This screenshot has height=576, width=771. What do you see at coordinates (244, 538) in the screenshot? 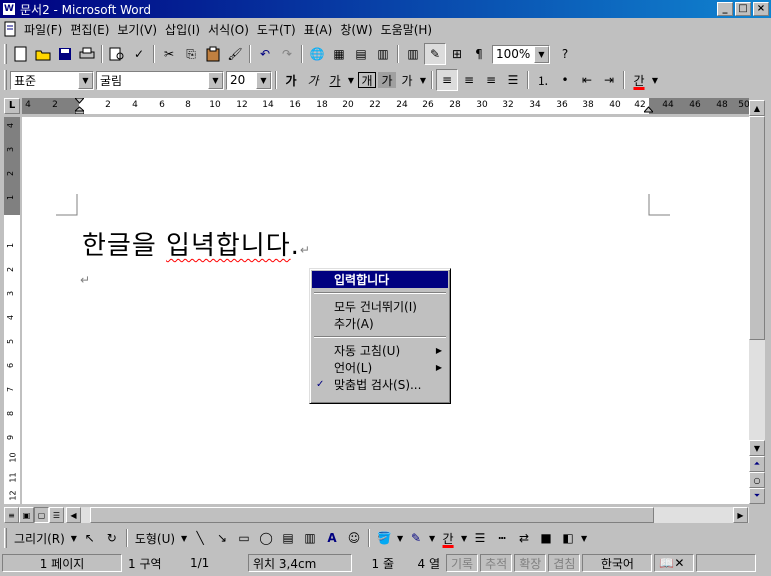
I see `rectangle-icon: ▭` at bounding box center [244, 538].